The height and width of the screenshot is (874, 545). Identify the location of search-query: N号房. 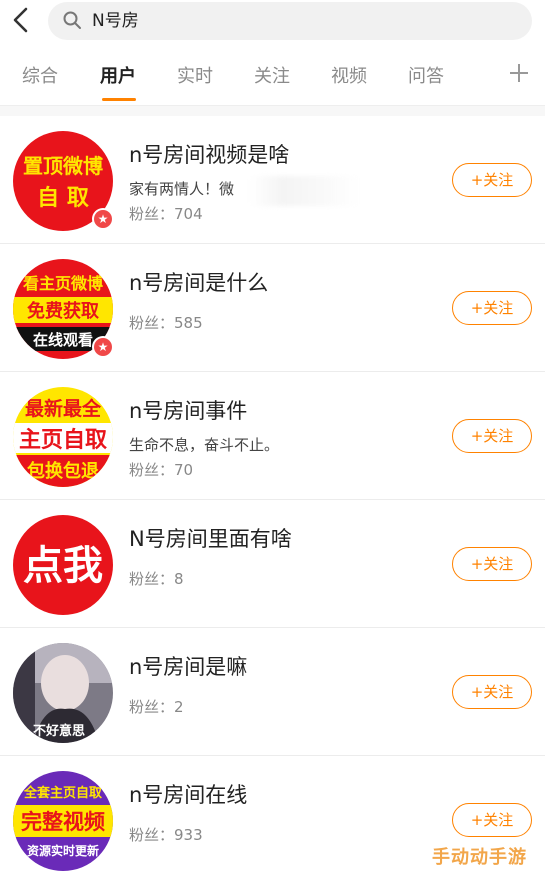
(115, 21).